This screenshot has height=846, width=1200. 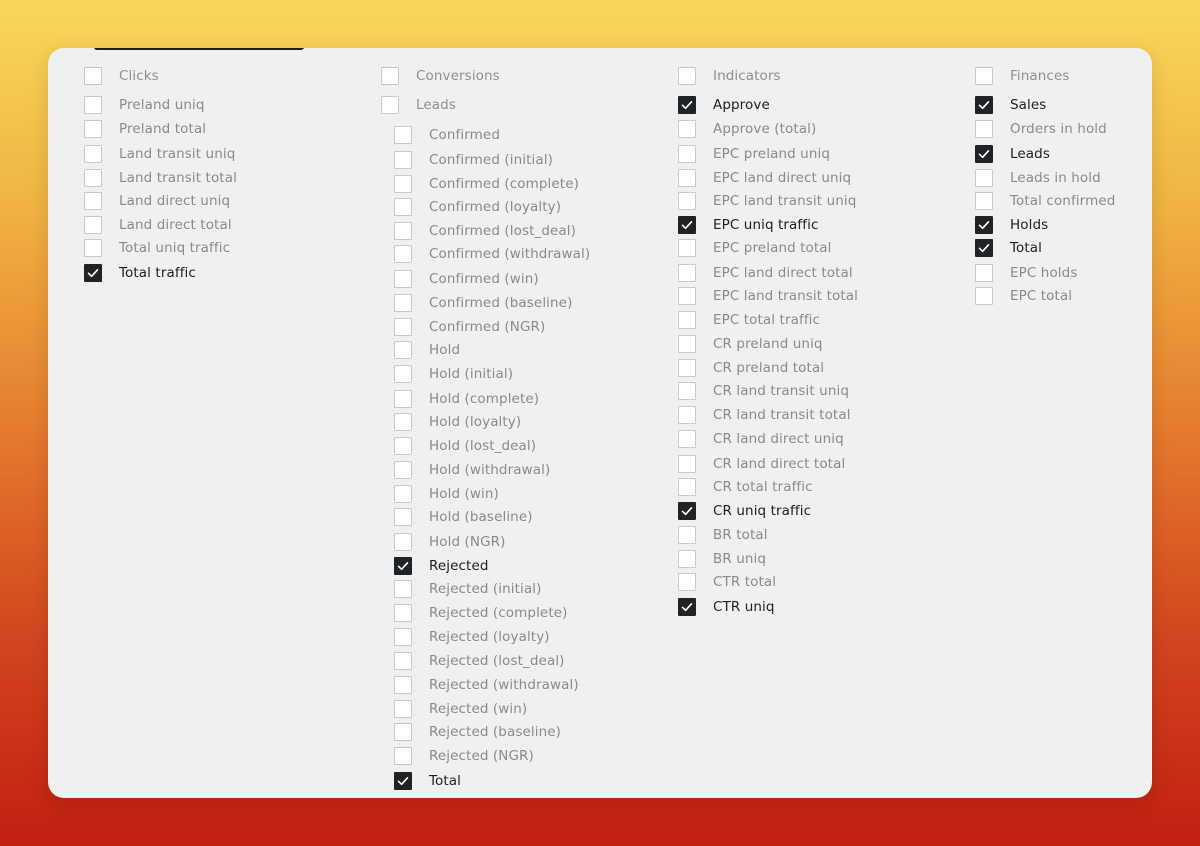 I want to click on option-hold-win: Hold (win), so click(x=446, y=494).